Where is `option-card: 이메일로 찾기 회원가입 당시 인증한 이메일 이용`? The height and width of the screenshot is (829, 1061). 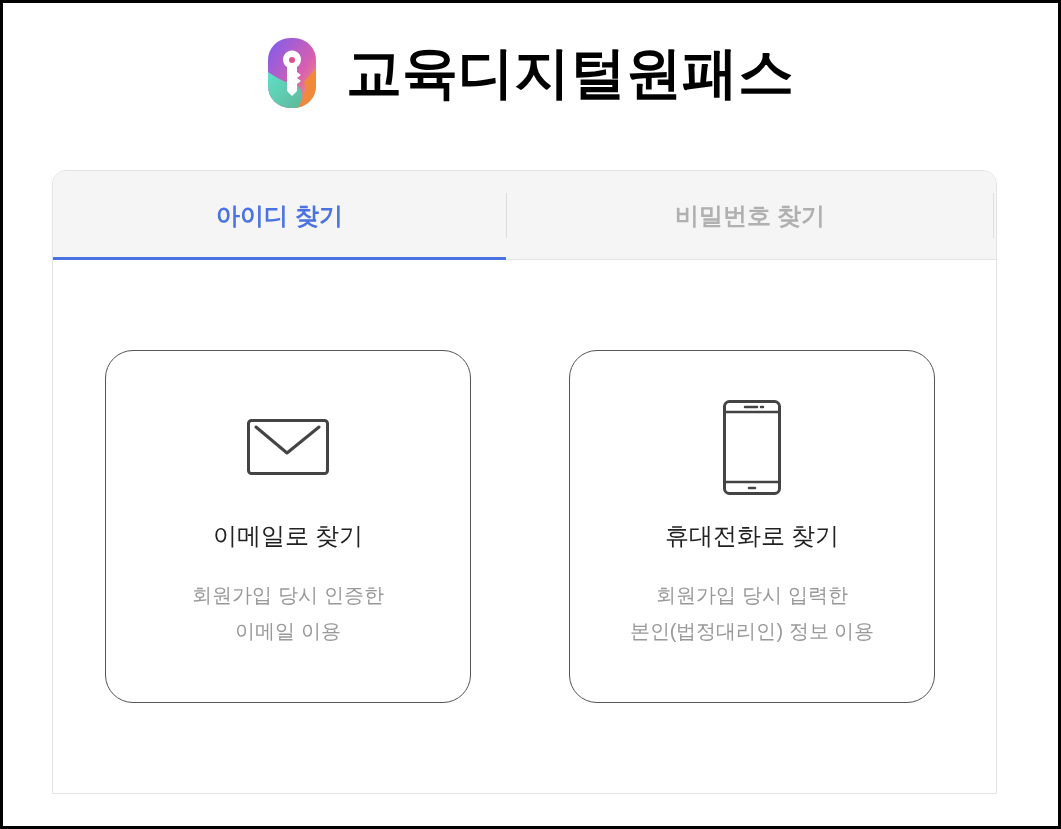 option-card: 이메일로 찾기 회원가입 당시 인증한 이메일 이용 is located at coordinates (288, 526).